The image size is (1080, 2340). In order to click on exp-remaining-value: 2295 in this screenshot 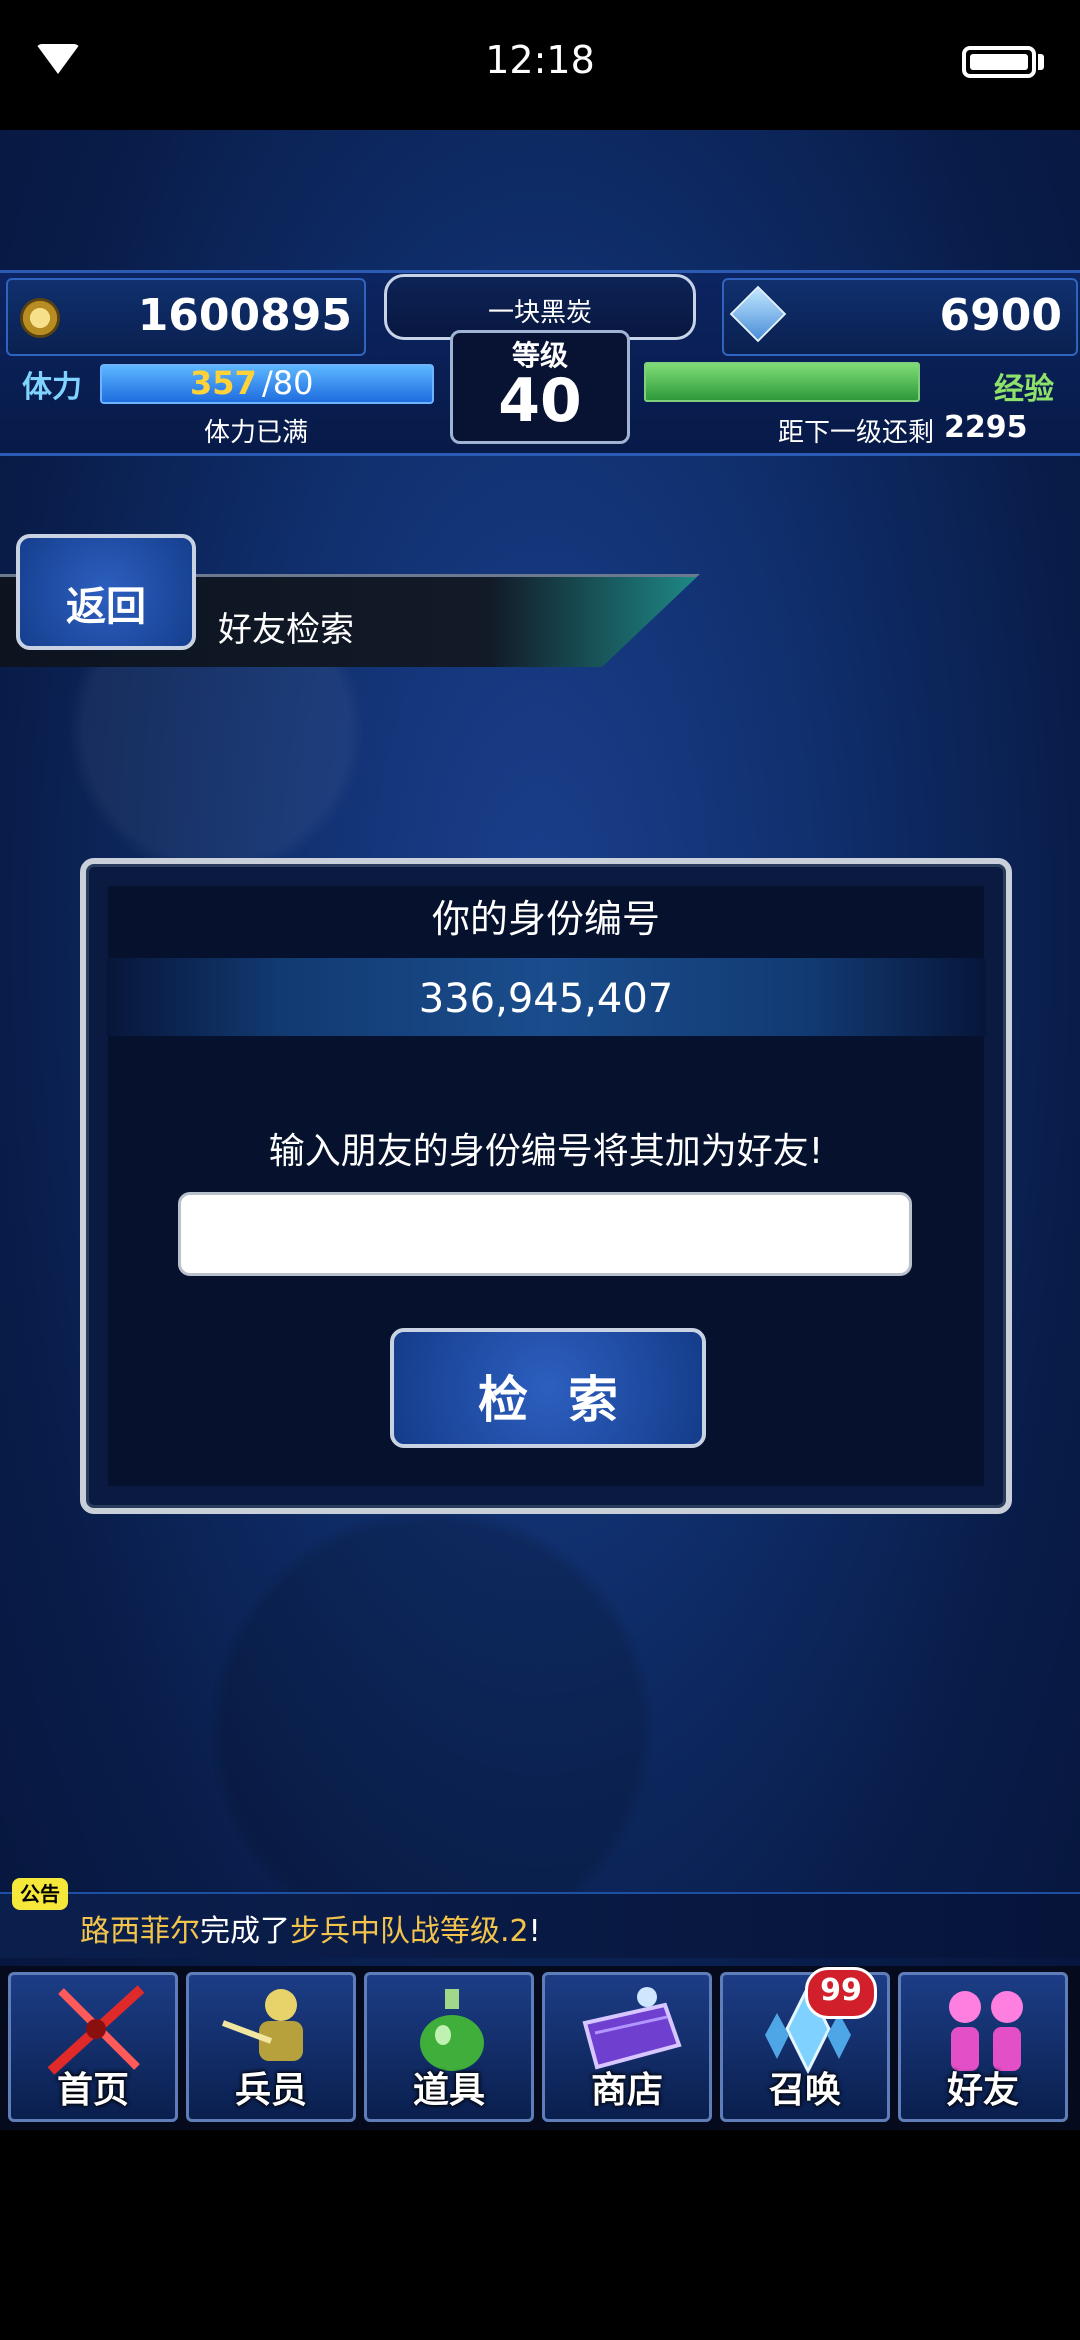, I will do `click(986, 427)`.